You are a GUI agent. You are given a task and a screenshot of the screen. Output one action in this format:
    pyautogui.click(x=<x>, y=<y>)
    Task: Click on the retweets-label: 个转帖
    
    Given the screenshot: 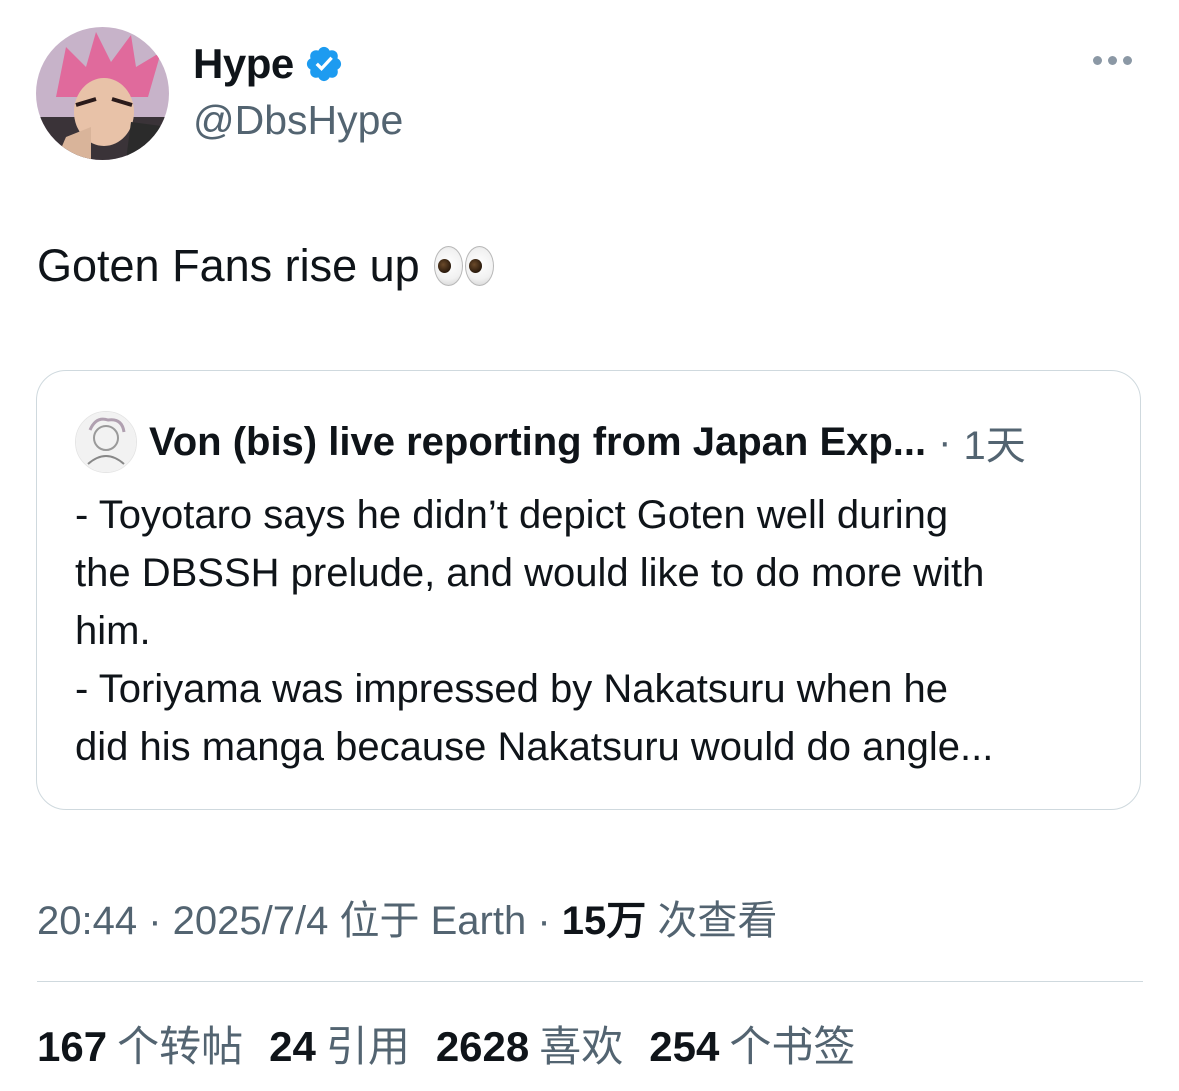 What is the action you would take?
    pyautogui.click(x=180, y=1046)
    